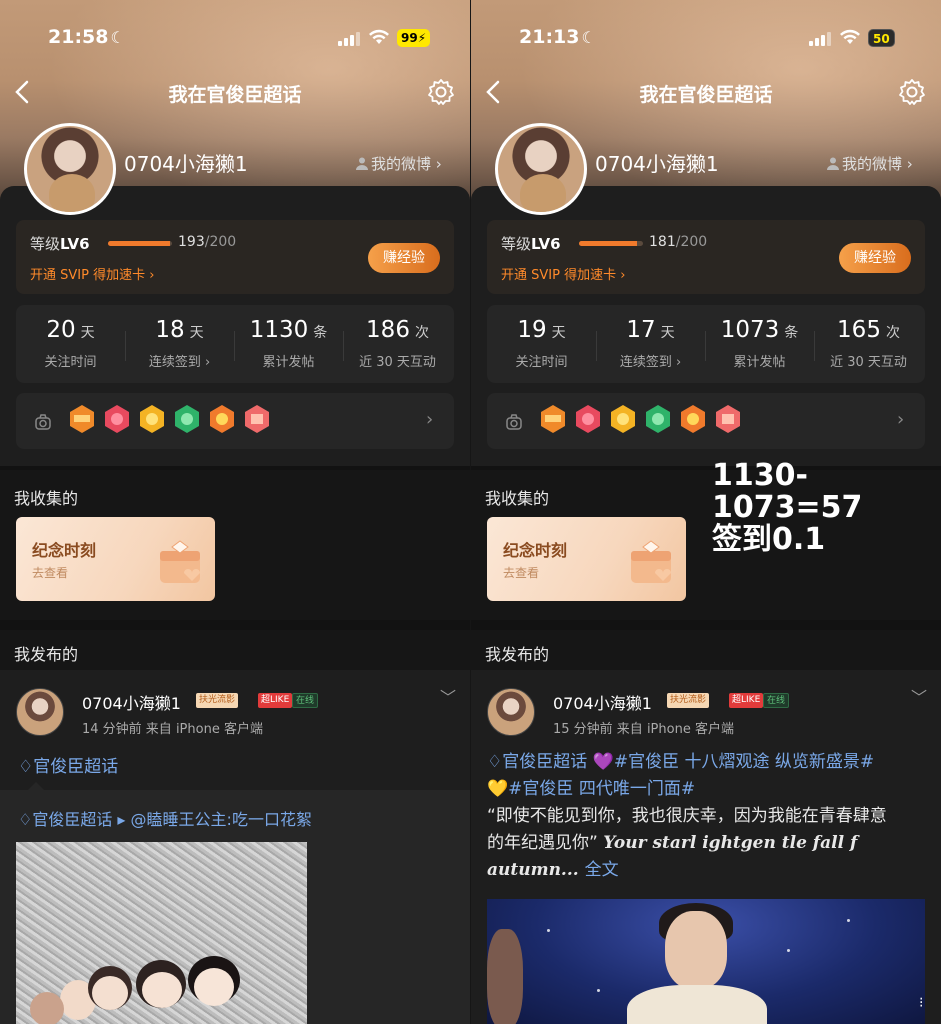  I want to click on battery-indicator: 99⚡, so click(414, 38).